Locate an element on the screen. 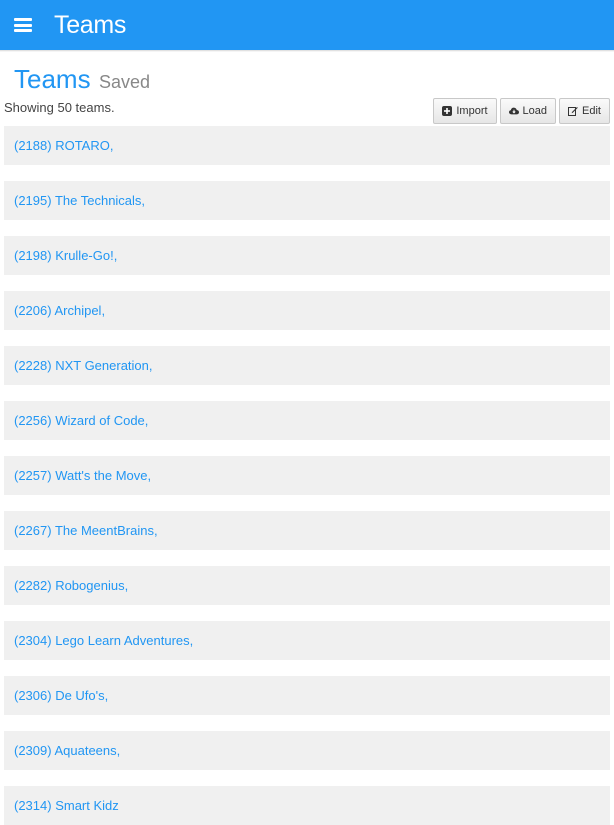 Image resolution: width=614 pixels, height=825 pixels. toolbar-row: Showing 50 teams. Import Load Edit is located at coordinates (307, 112).